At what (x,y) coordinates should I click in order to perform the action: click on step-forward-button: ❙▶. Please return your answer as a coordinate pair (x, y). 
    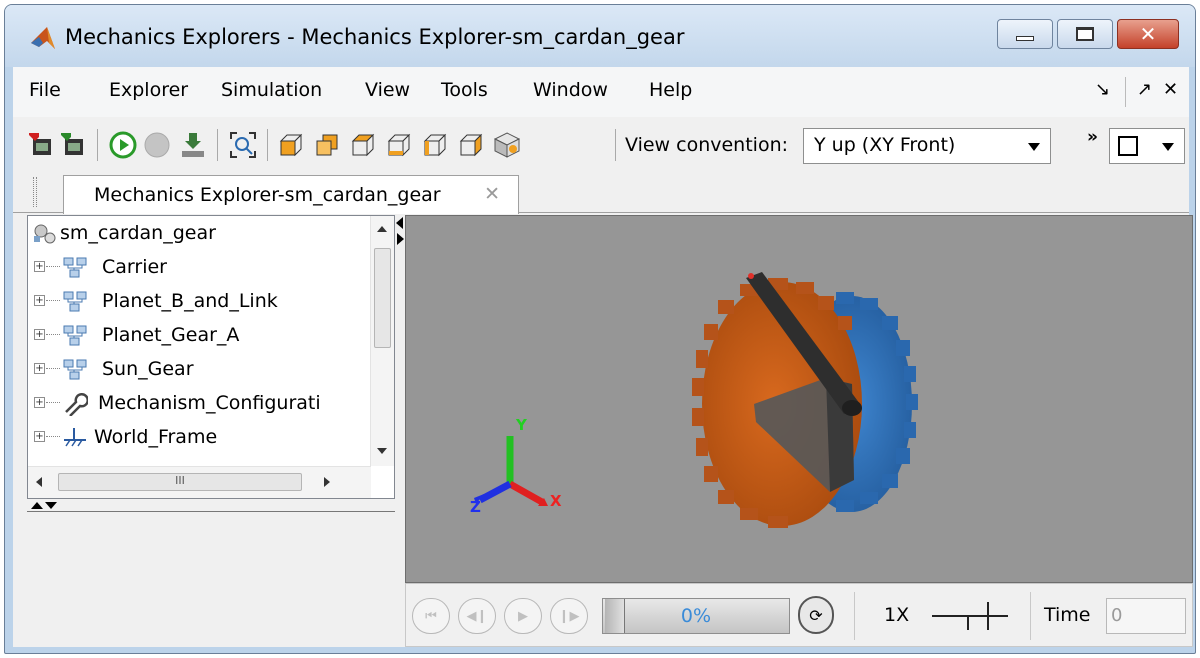
    Looking at the image, I should click on (569, 616).